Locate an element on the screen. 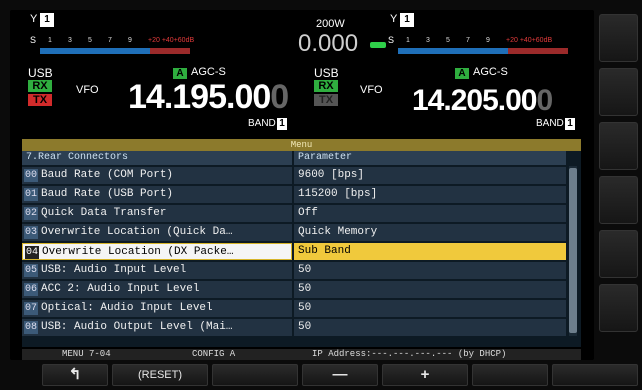  link-indicator is located at coordinates (378, 45).